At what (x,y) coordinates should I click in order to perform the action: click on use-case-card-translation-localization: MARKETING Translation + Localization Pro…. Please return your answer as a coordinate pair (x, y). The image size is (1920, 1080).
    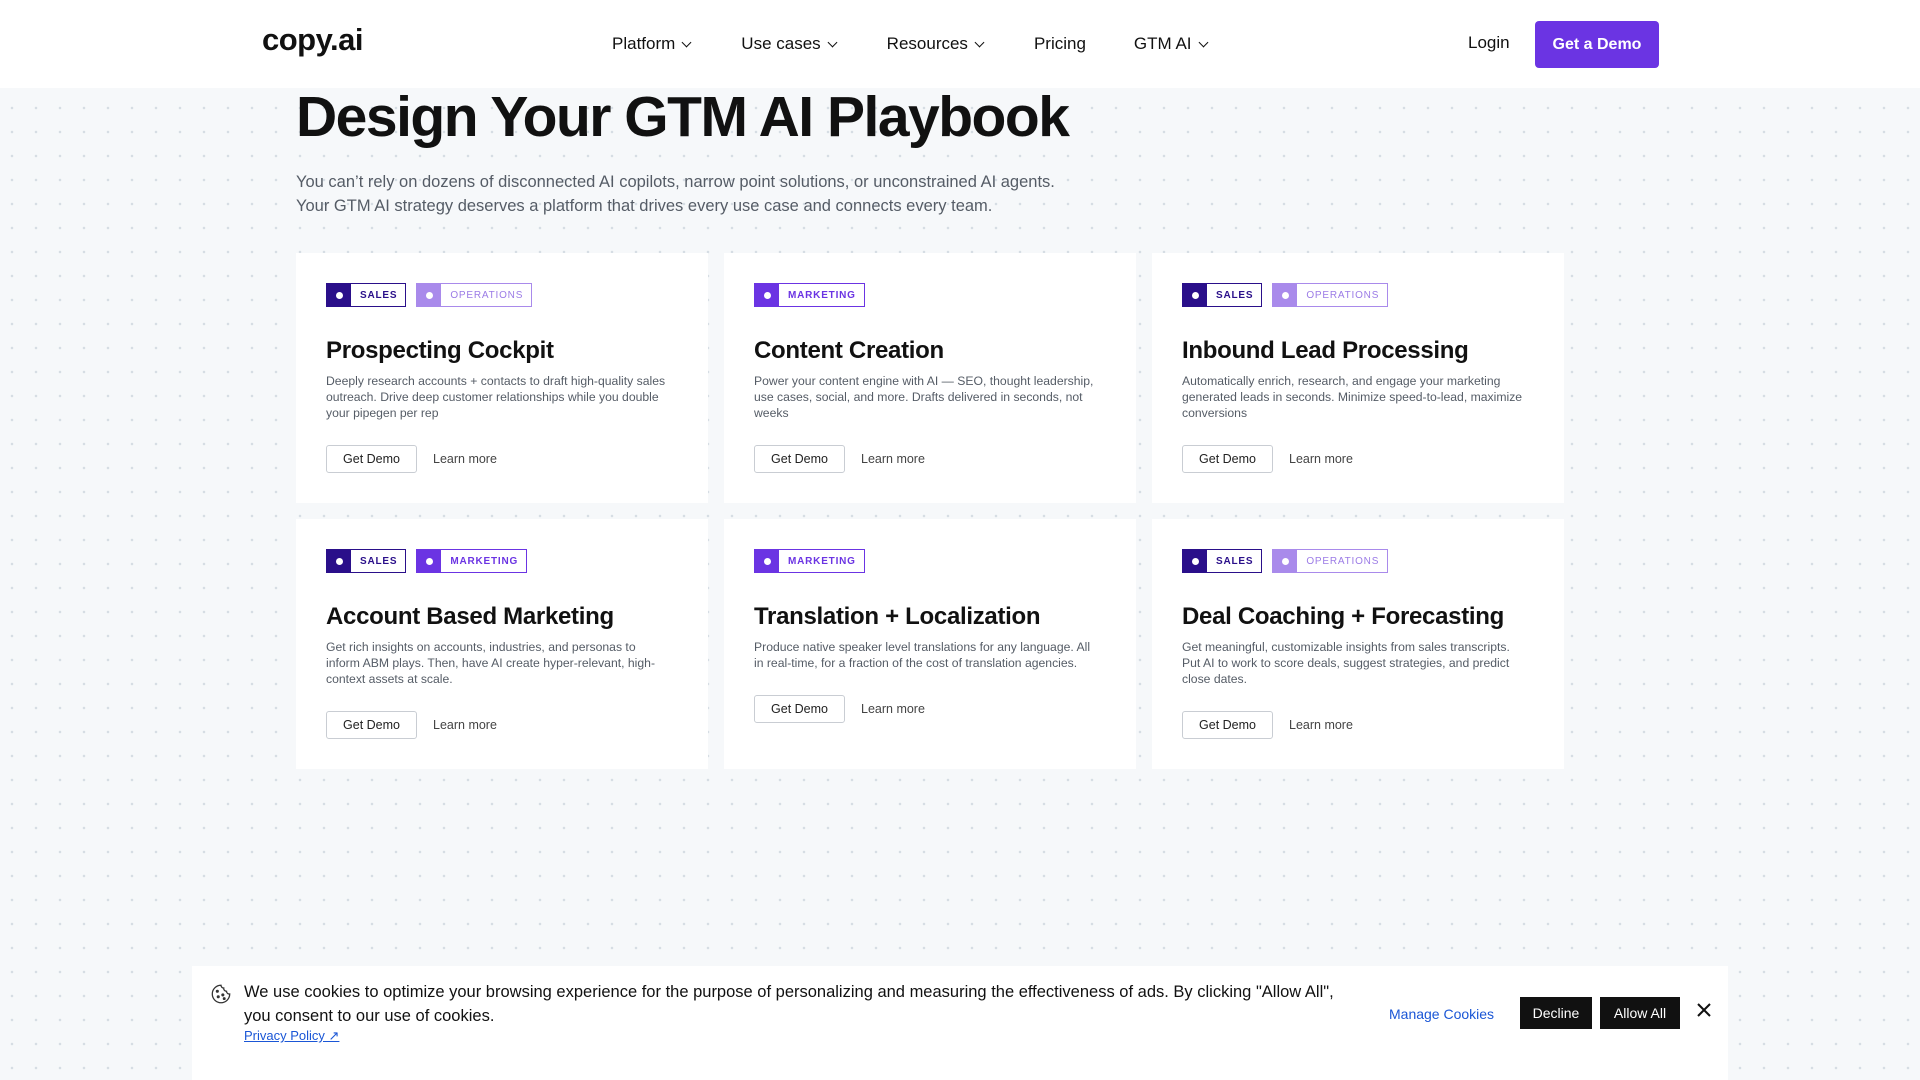
    Looking at the image, I should click on (930, 644).